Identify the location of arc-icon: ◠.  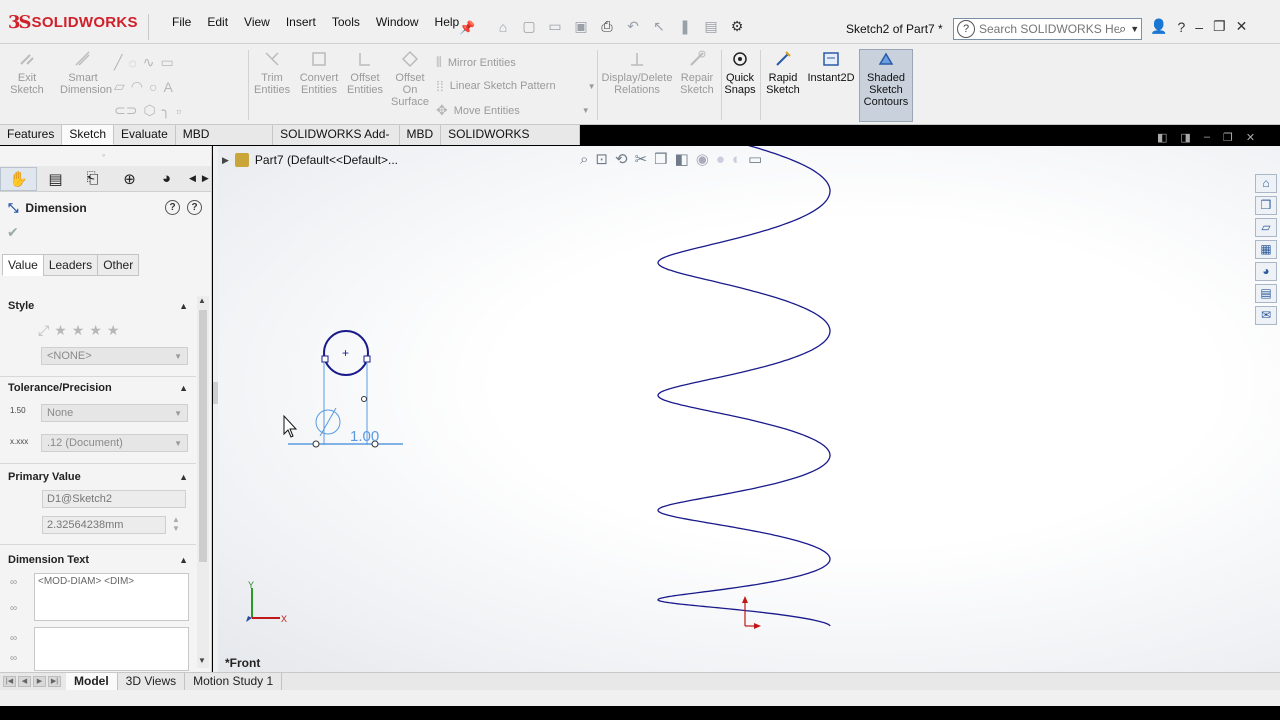
(137, 86).